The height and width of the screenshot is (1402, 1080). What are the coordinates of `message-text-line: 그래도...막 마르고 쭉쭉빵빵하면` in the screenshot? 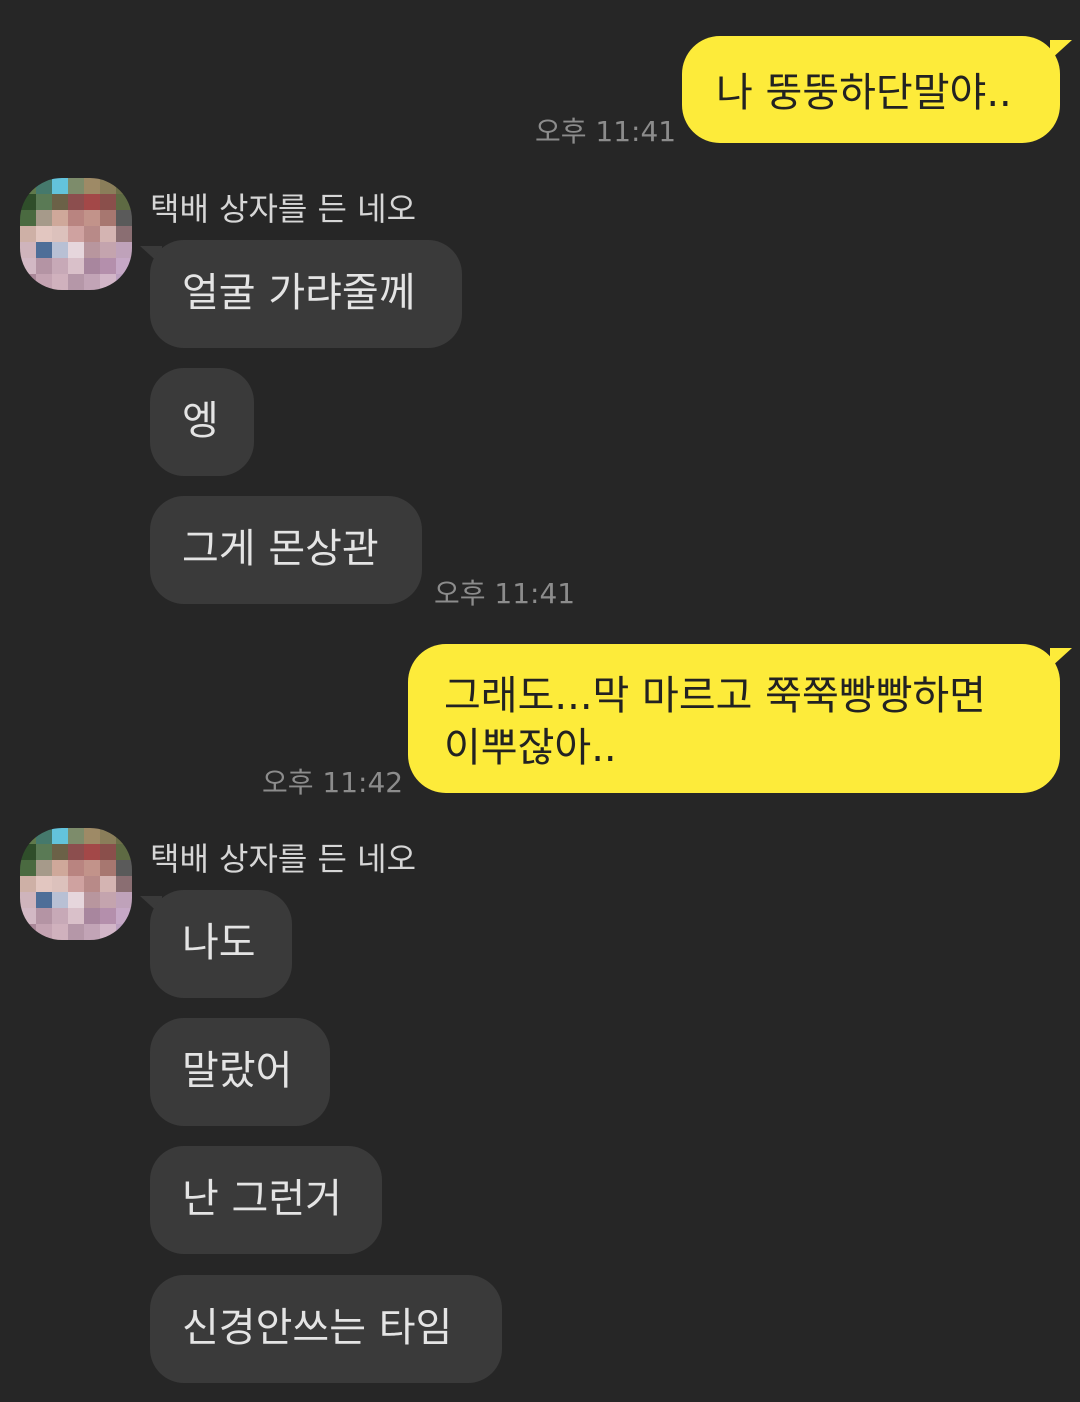 It's located at (715, 696).